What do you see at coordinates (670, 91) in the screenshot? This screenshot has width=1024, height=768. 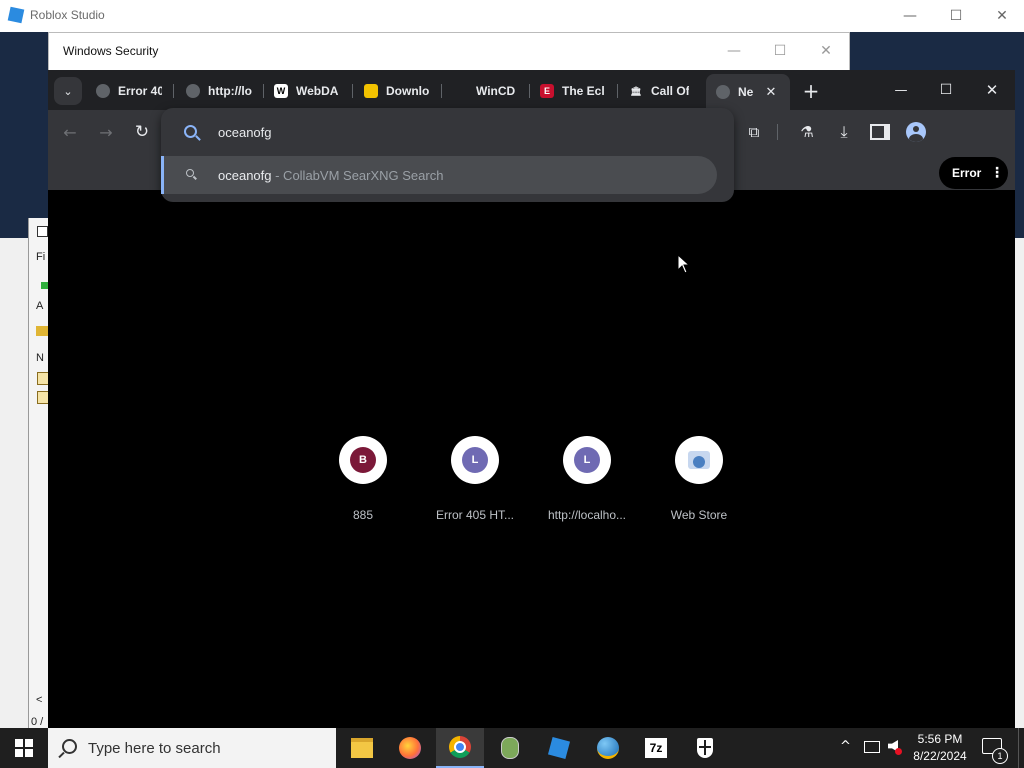 I see `tab-label: Call Of` at bounding box center [670, 91].